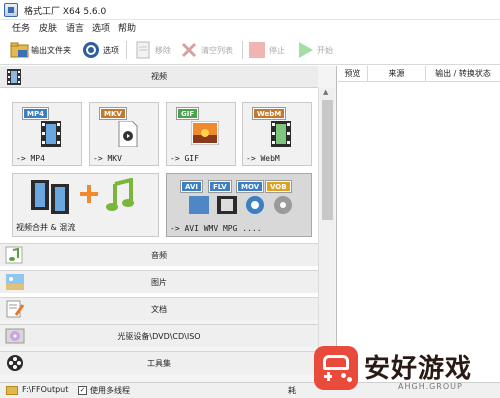 The image size is (500, 398). I want to click on sunset-photo-icon, so click(205, 134).